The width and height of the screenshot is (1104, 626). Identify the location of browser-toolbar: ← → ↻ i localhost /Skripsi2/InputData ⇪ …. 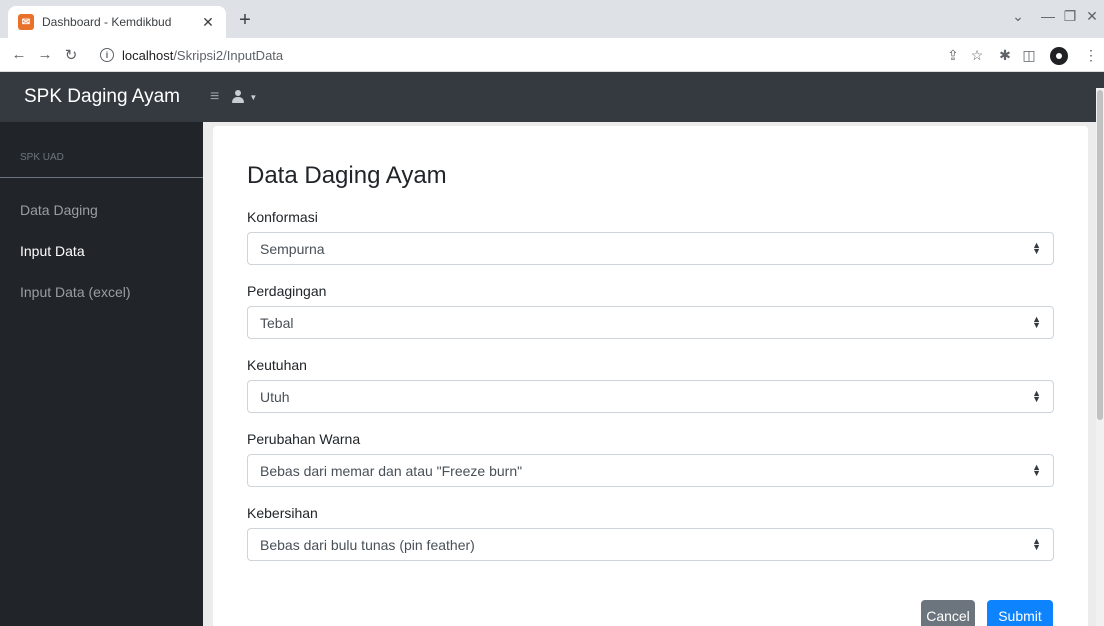
(552, 55).